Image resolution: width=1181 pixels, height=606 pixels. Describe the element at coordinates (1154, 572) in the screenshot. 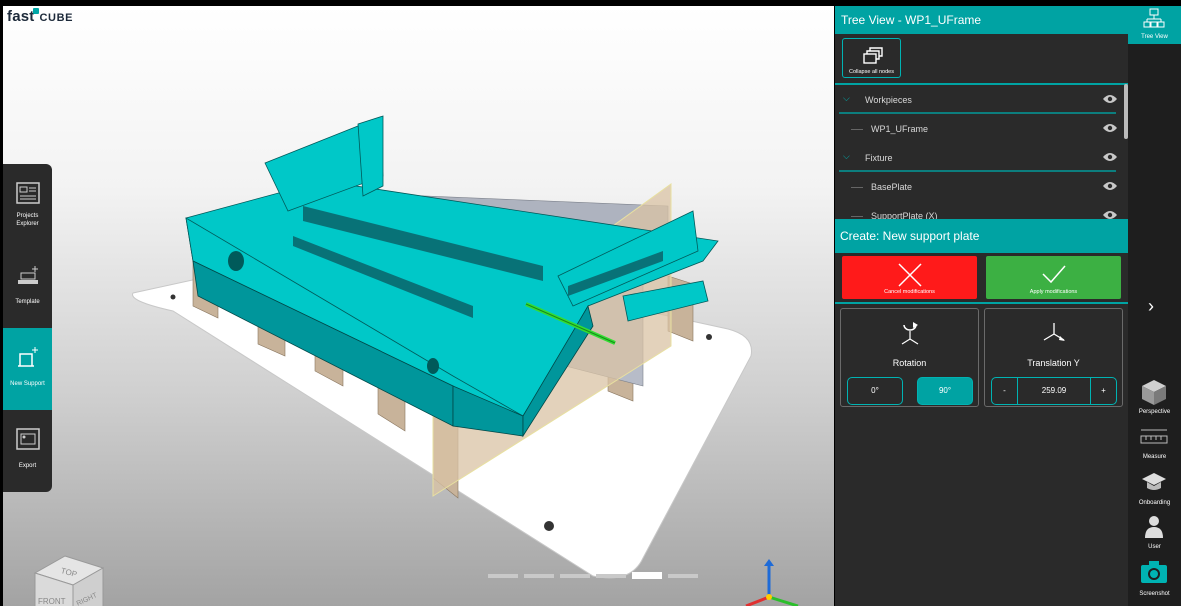

I see `camera-icon` at that location.